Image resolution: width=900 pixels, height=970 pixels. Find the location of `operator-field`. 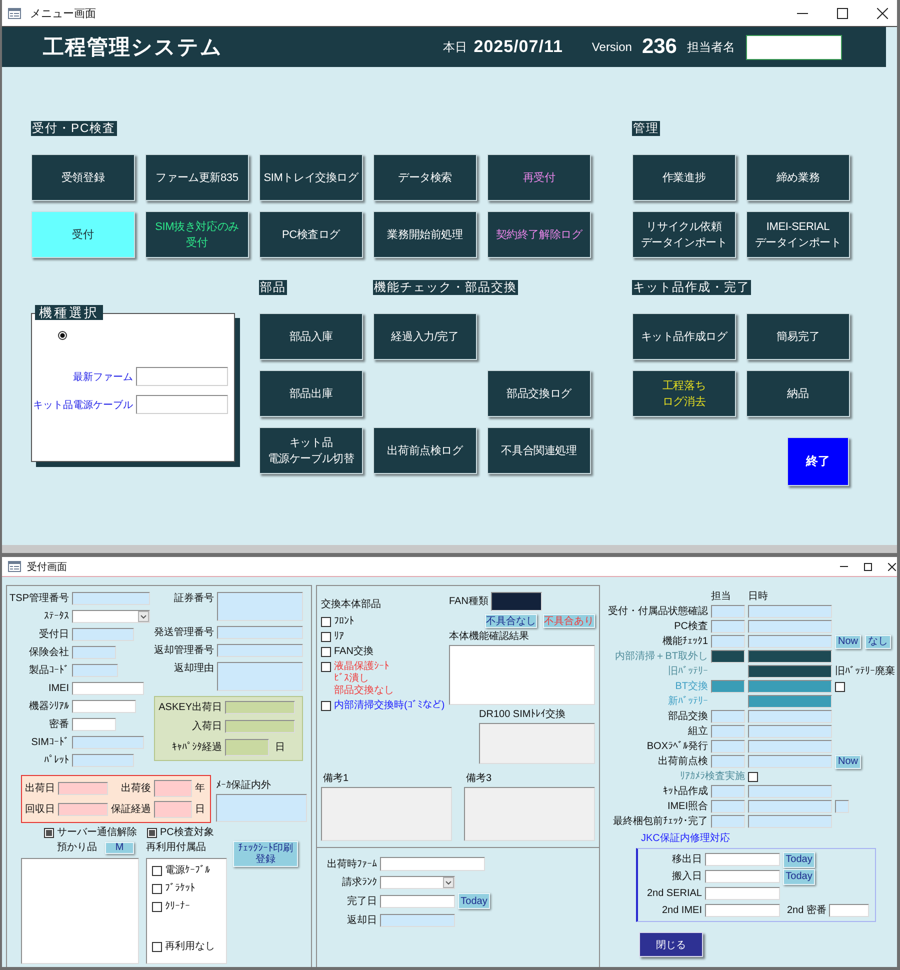

operator-field is located at coordinates (794, 47).